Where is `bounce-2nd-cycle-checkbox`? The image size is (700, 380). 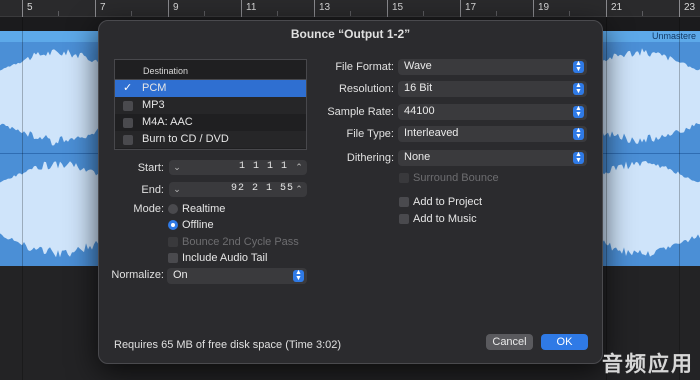
bounce-2nd-cycle-checkbox is located at coordinates (173, 242).